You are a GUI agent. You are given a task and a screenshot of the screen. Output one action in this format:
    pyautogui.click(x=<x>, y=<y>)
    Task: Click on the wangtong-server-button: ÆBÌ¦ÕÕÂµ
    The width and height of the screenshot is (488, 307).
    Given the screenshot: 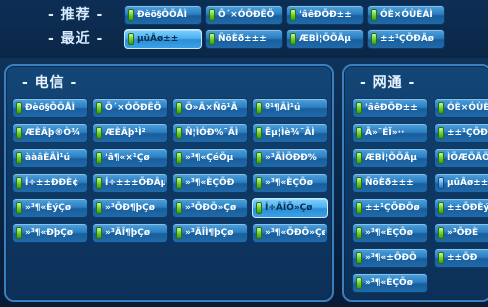 What is the action you would take?
    pyautogui.click(x=390, y=158)
    